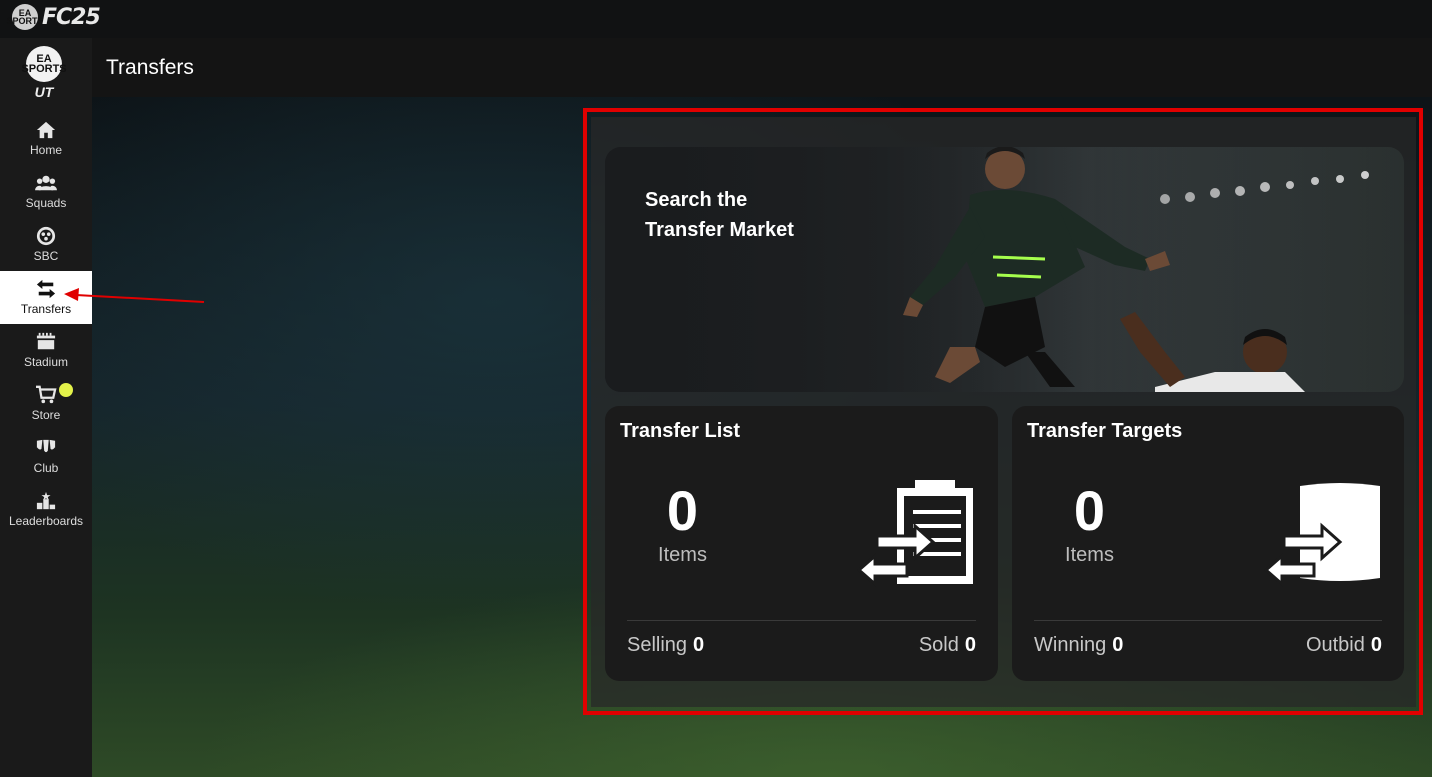  I want to click on sidebar-item-squads: Squads, so click(46, 191).